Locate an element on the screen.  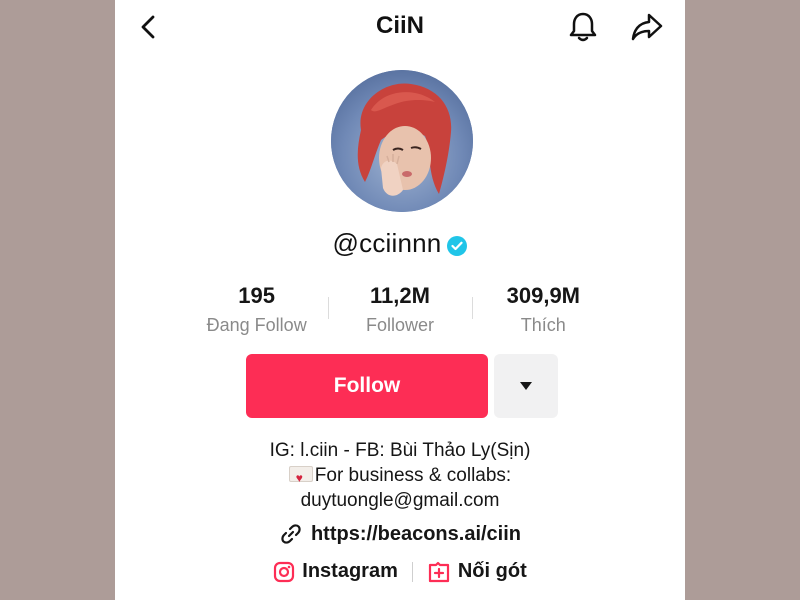
add-duet-icon is located at coordinates (438, 571).